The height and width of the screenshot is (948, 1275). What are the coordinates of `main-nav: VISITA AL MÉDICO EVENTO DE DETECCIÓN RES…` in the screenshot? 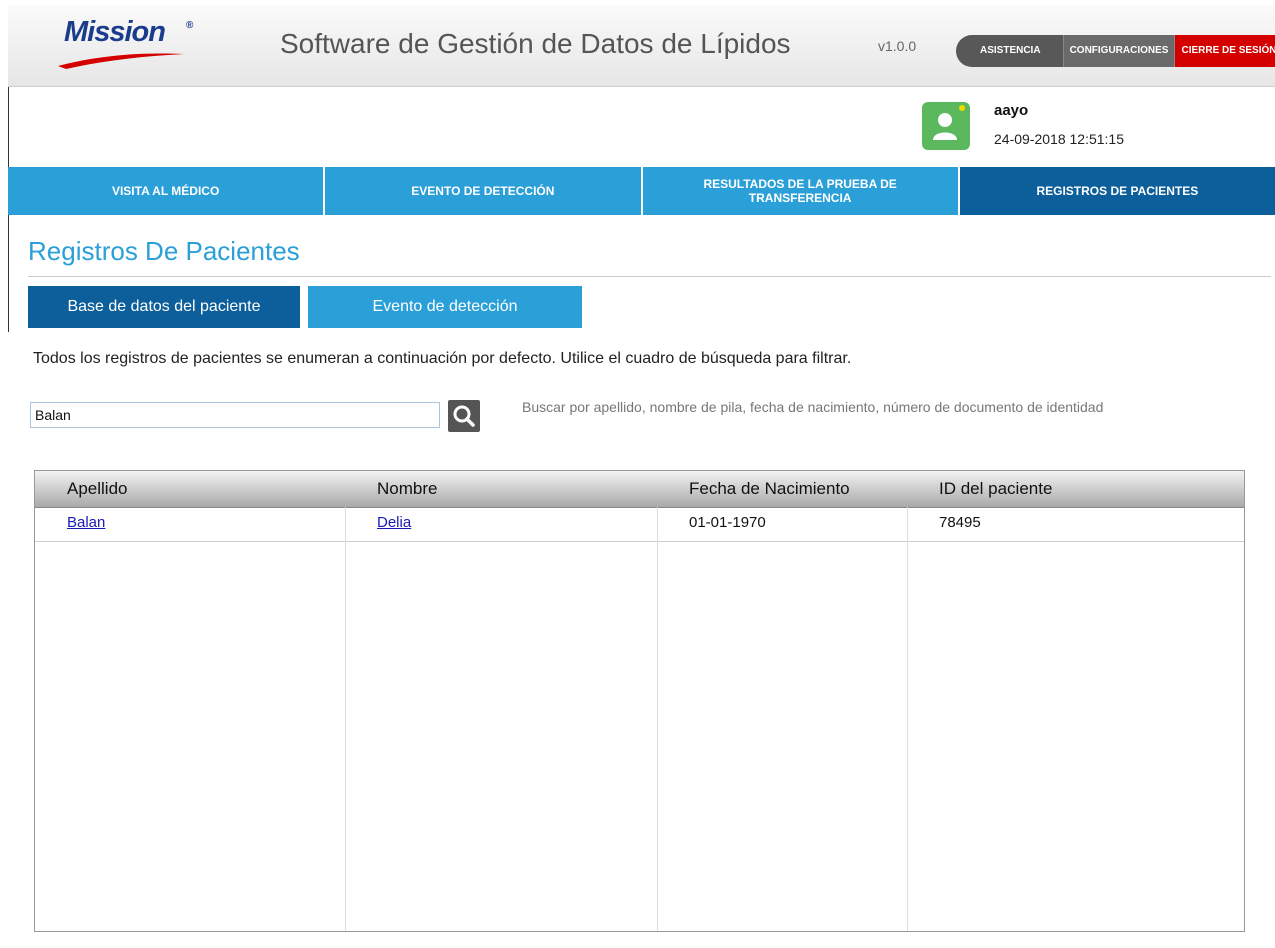 It's located at (641, 191).